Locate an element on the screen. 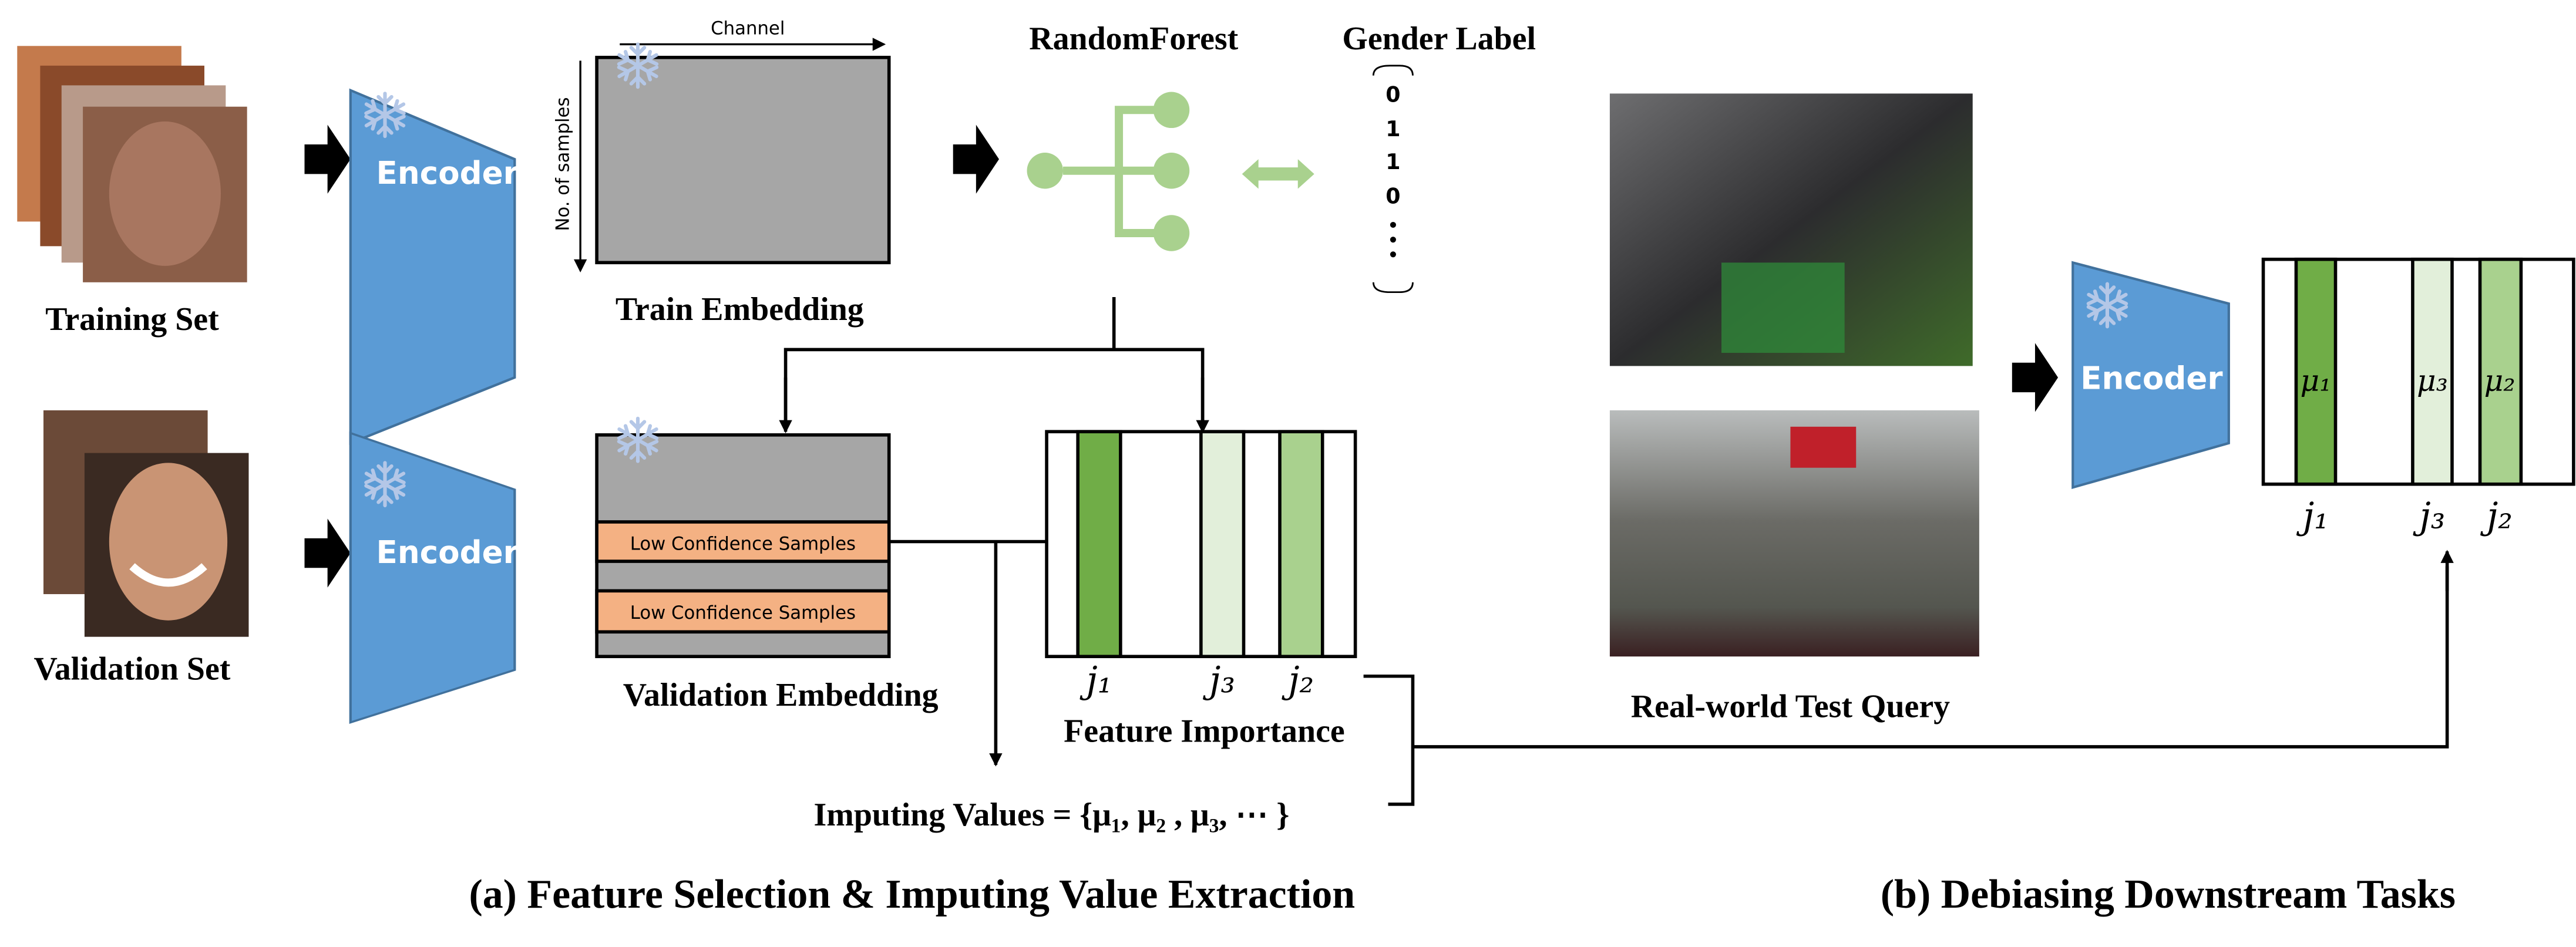 The image size is (2576, 947). imputed-value-label: μ₂ is located at coordinates (2500, 380).